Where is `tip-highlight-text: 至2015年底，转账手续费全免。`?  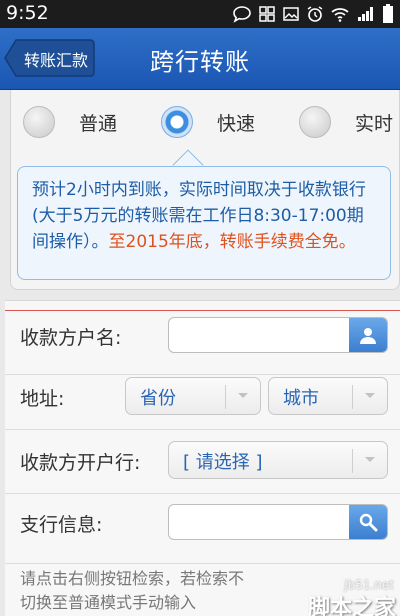
tip-highlight-text: 至2015年底，转账手续费全免。 is located at coordinates (232, 242).